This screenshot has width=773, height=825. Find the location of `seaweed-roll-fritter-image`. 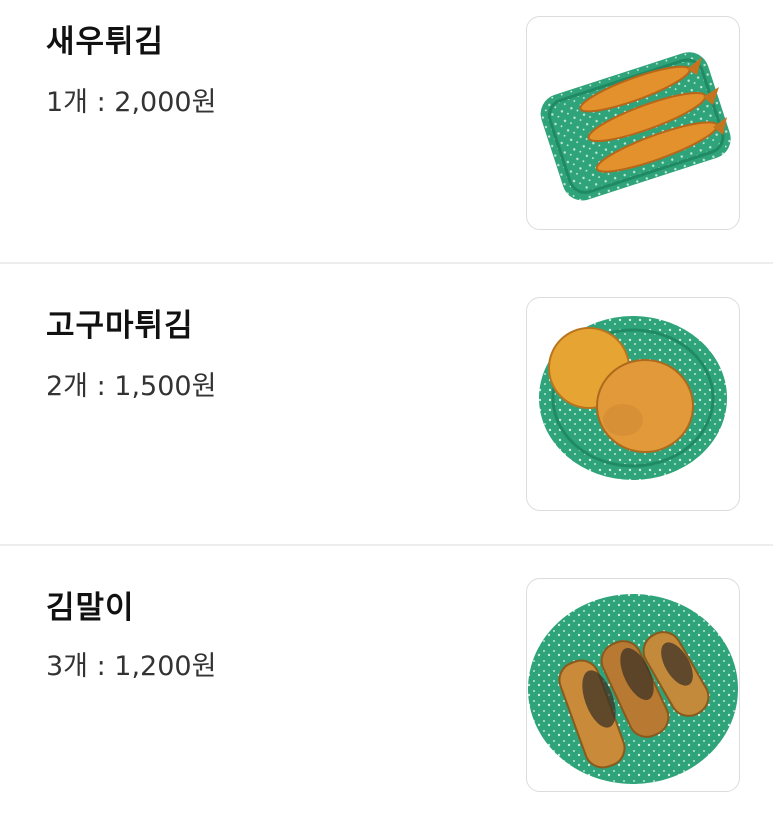

seaweed-roll-fritter-image is located at coordinates (633, 689).